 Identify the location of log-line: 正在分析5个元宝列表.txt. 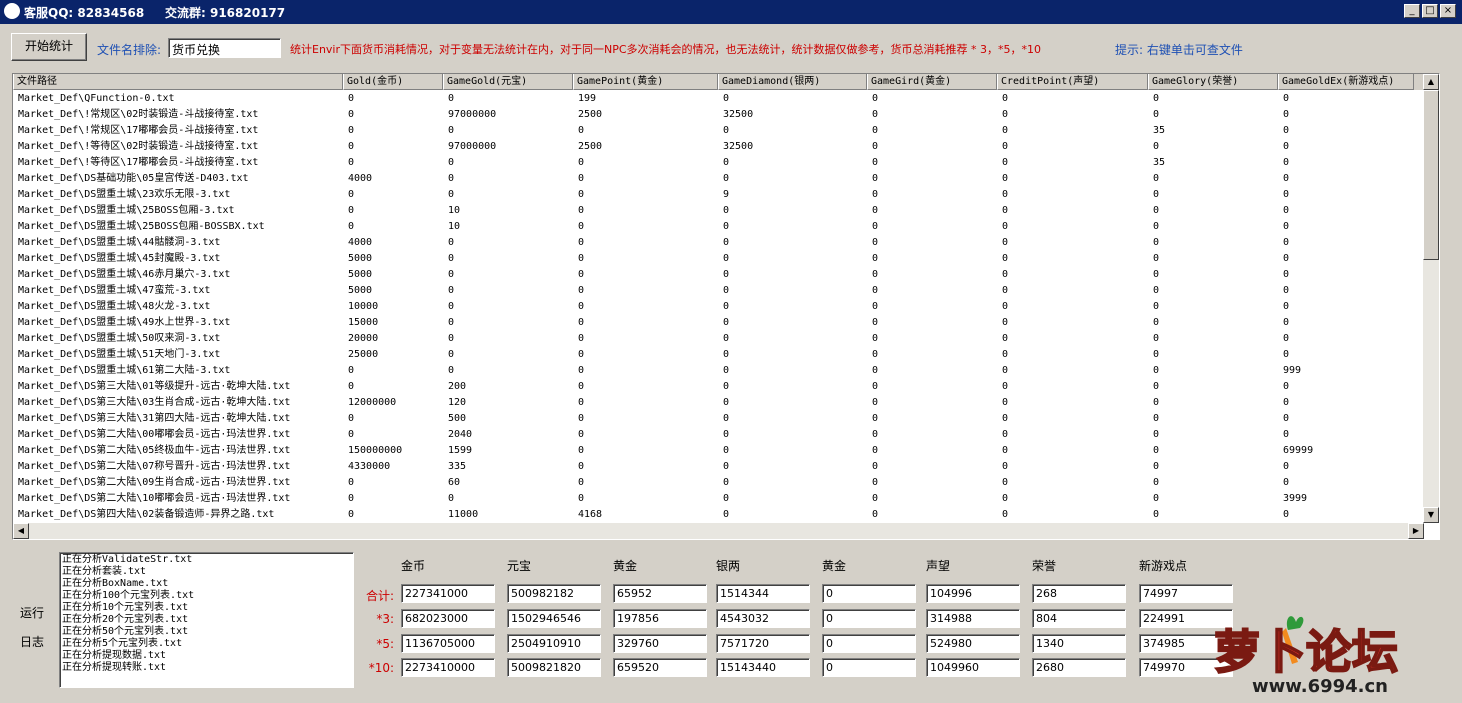
(122, 643).